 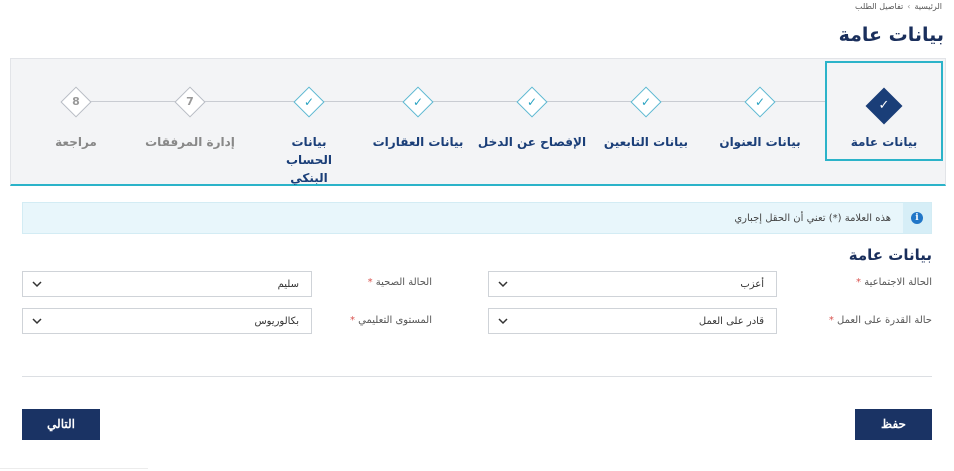 I want to click on work-ability-value: قادر على العمل, so click(x=731, y=321).